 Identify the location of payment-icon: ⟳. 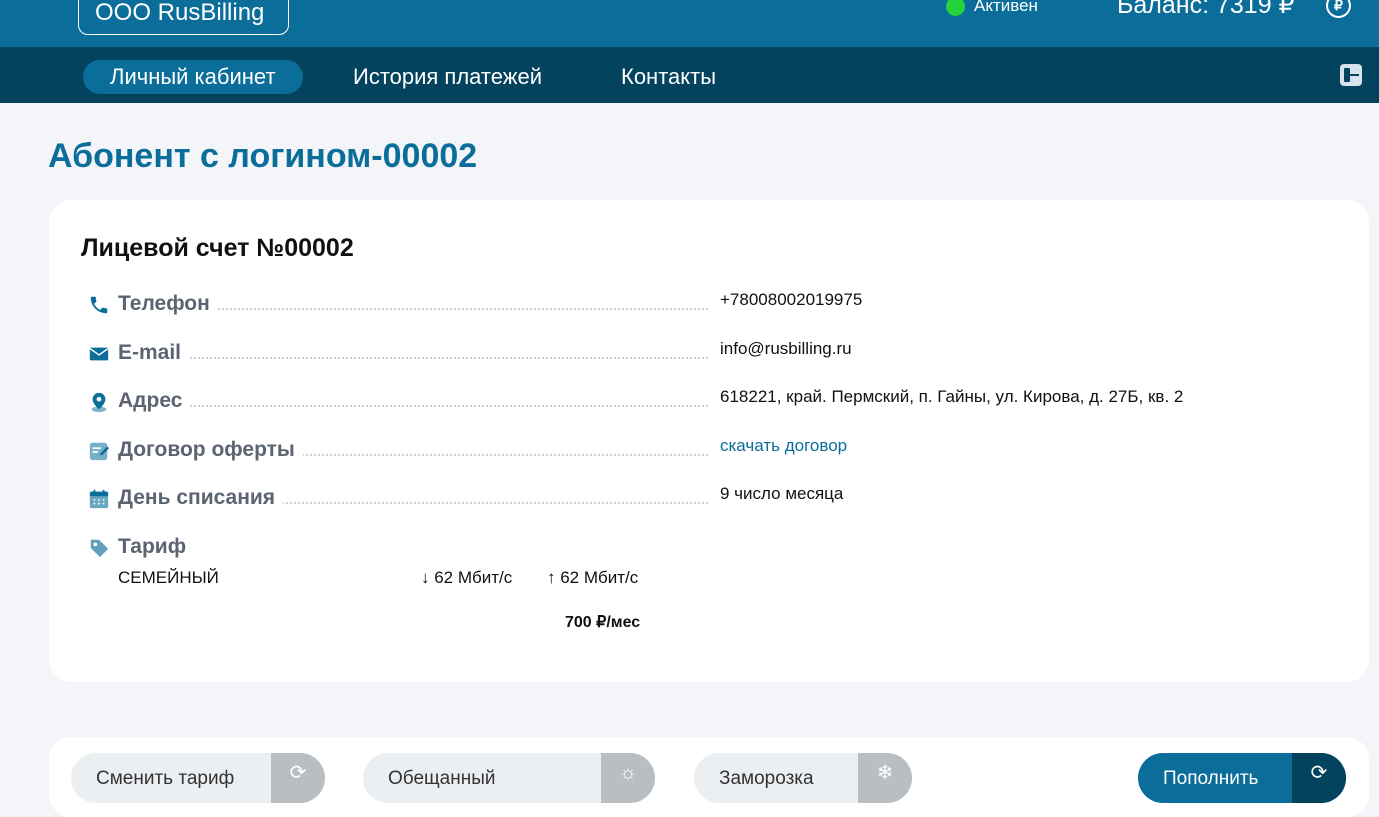
(1319, 778).